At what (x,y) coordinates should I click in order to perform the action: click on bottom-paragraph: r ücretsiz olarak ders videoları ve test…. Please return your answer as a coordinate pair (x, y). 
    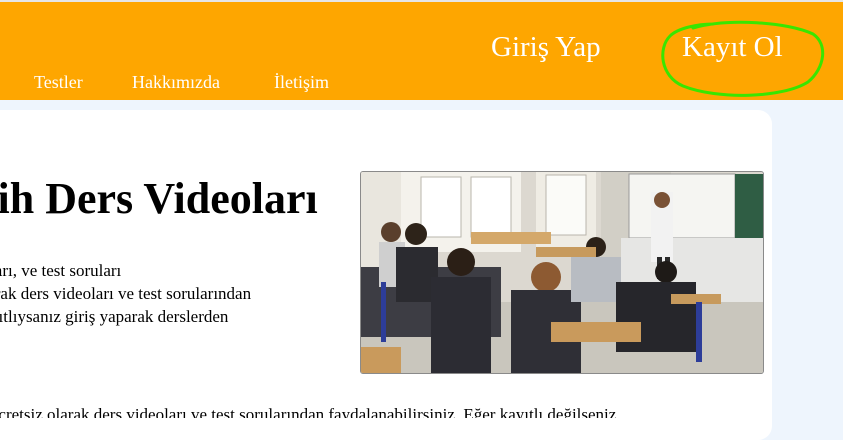
    Looking at the image, I should click on (308, 411).